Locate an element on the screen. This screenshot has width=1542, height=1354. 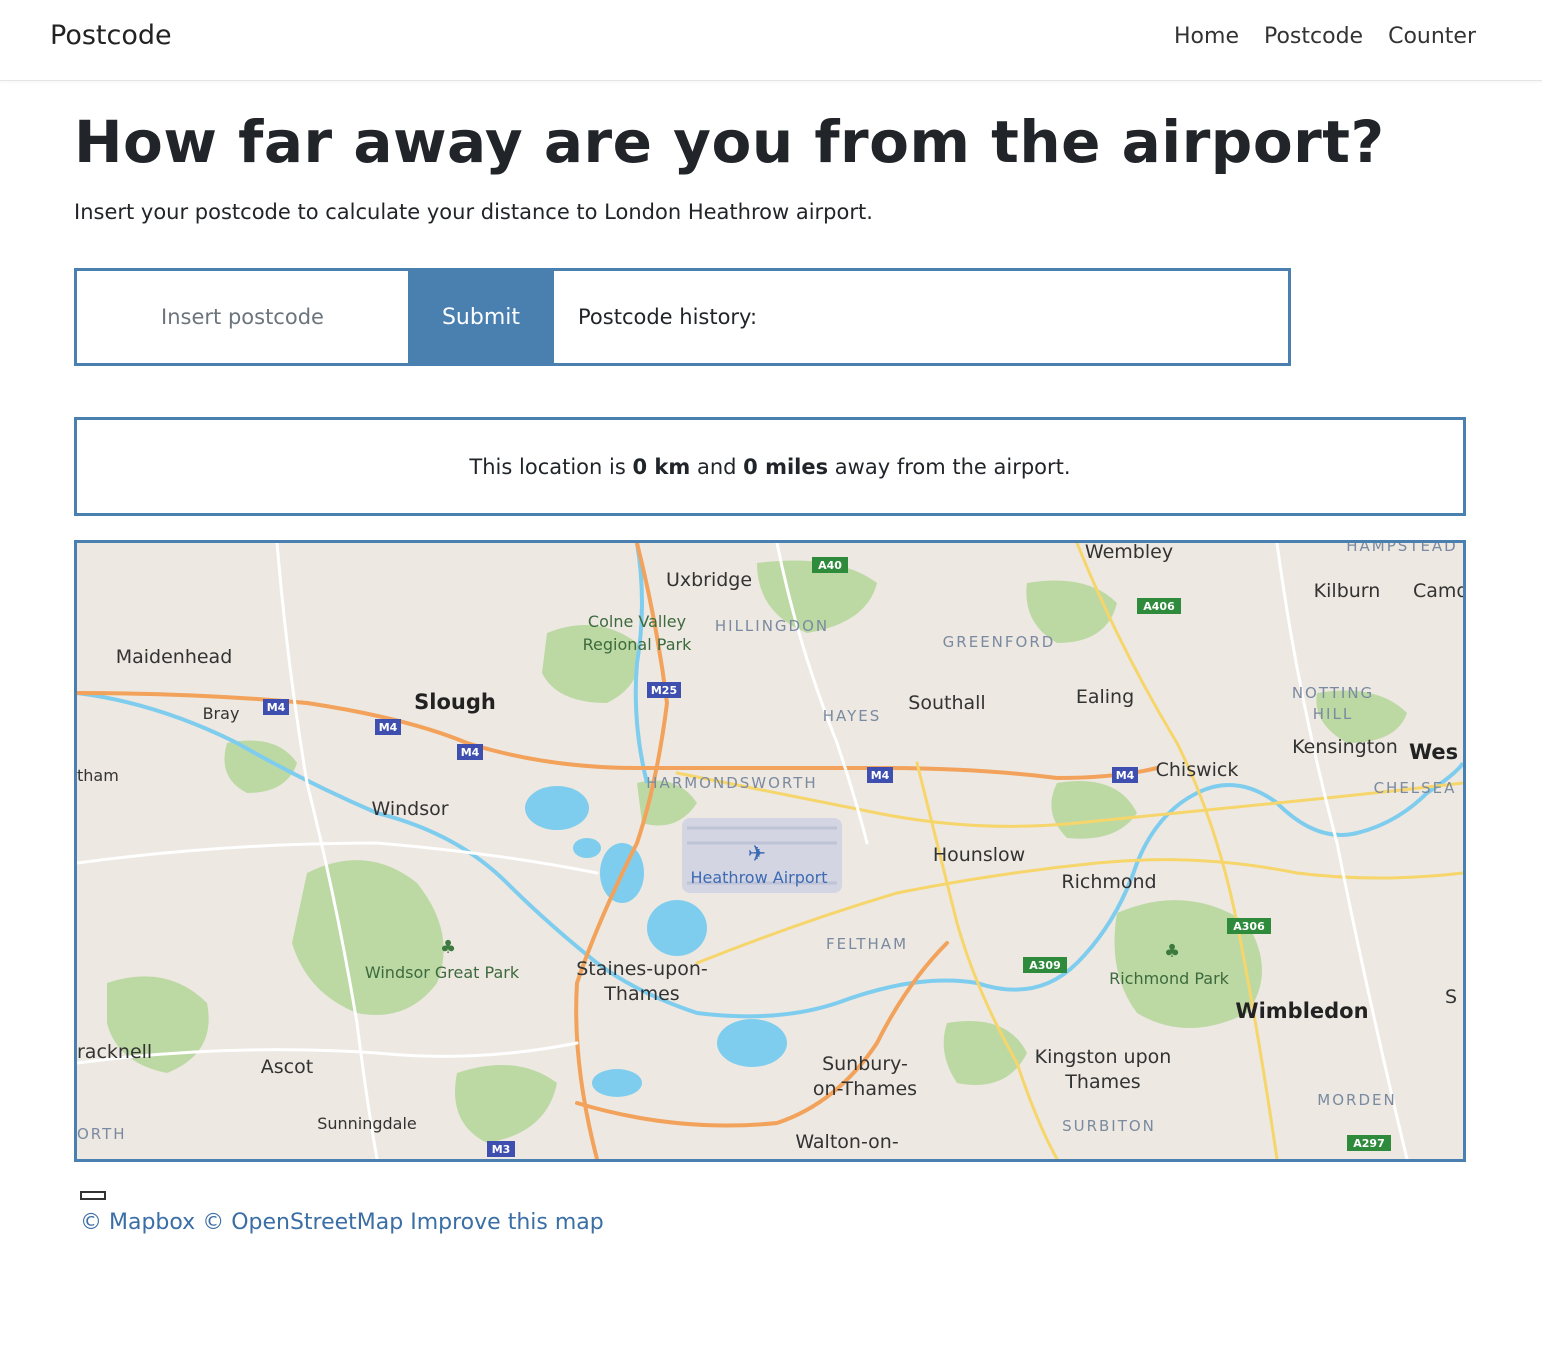
map-label-bray: Bray is located at coordinates (221, 713).